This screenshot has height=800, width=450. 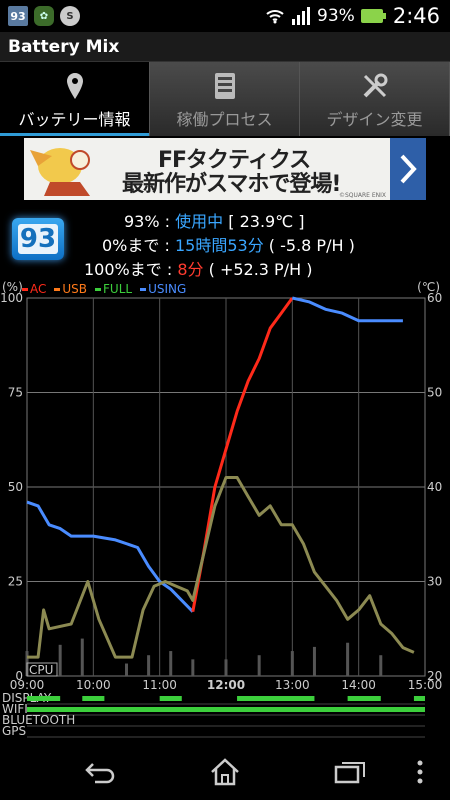 I want to click on mix-app-icon: ✿, so click(x=44, y=16).